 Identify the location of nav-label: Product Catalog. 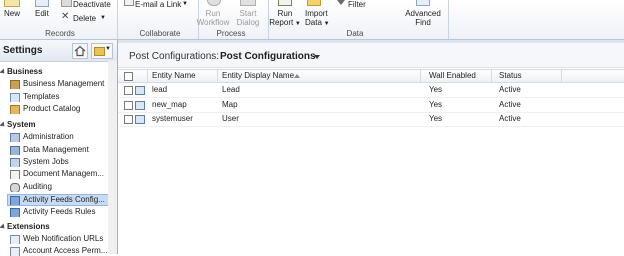
(52, 108).